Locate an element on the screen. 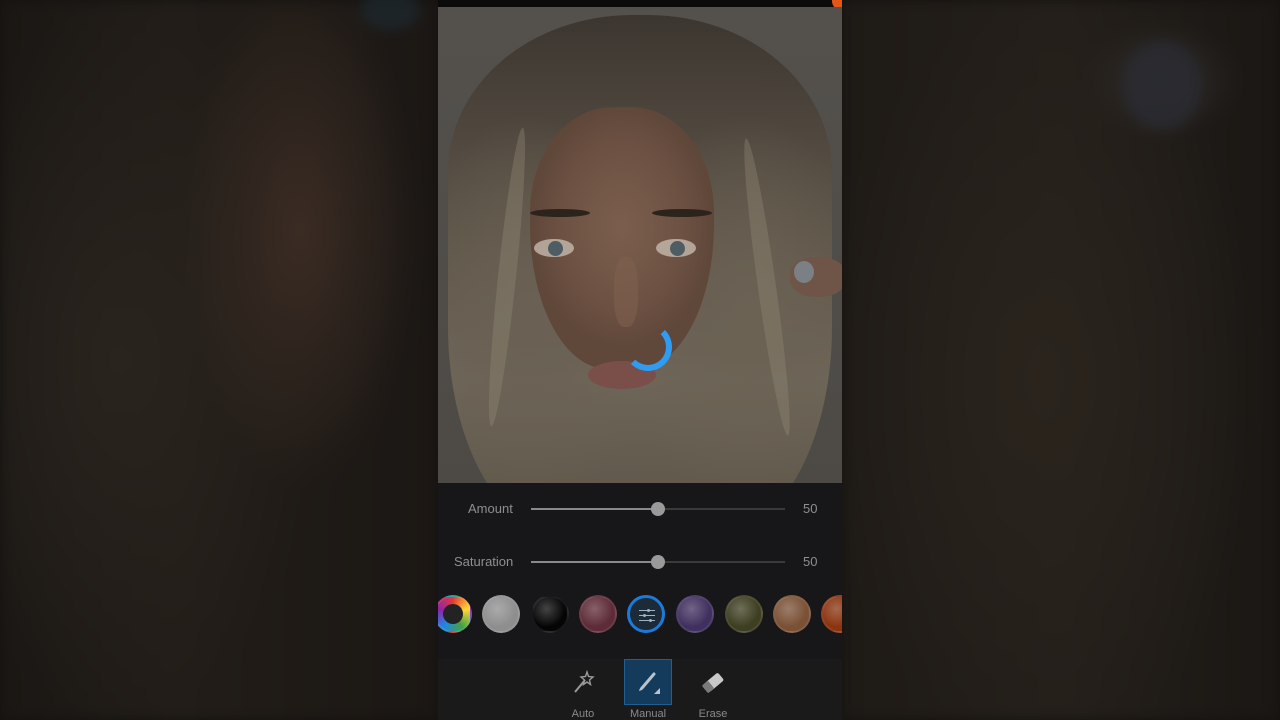  swatch-color-wheel is located at coordinates (455, 614).